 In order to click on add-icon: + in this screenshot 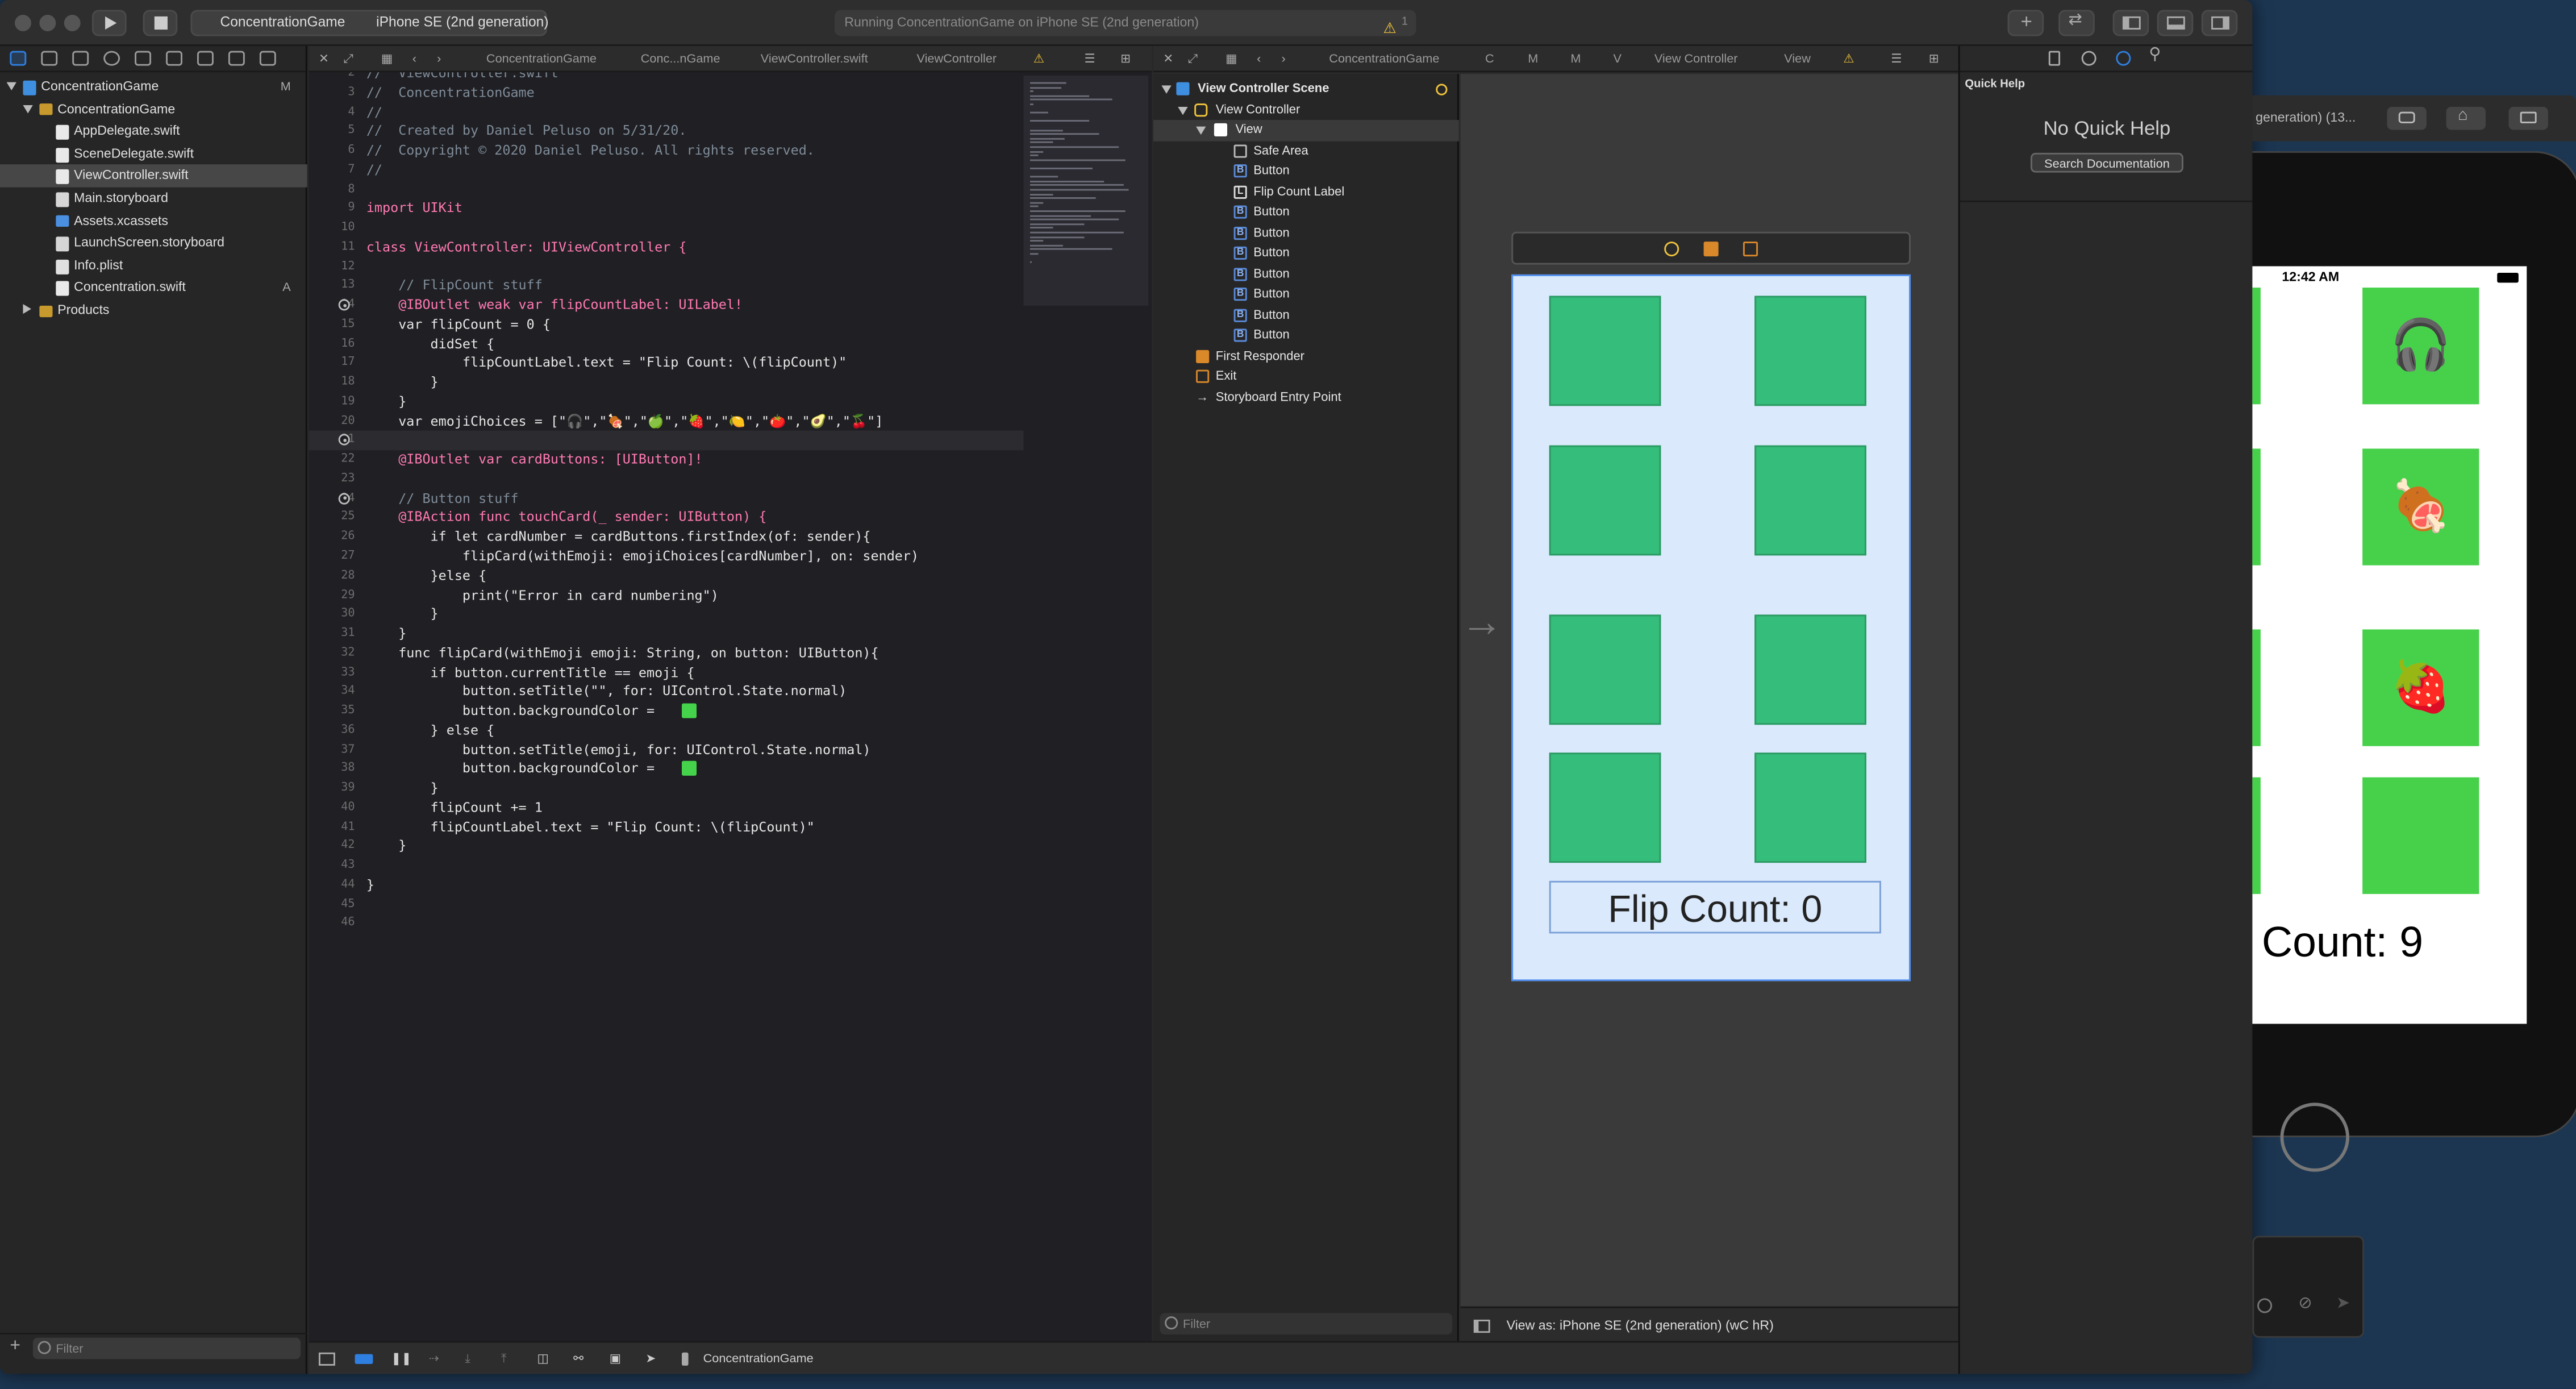, I will do `click(15, 1346)`.